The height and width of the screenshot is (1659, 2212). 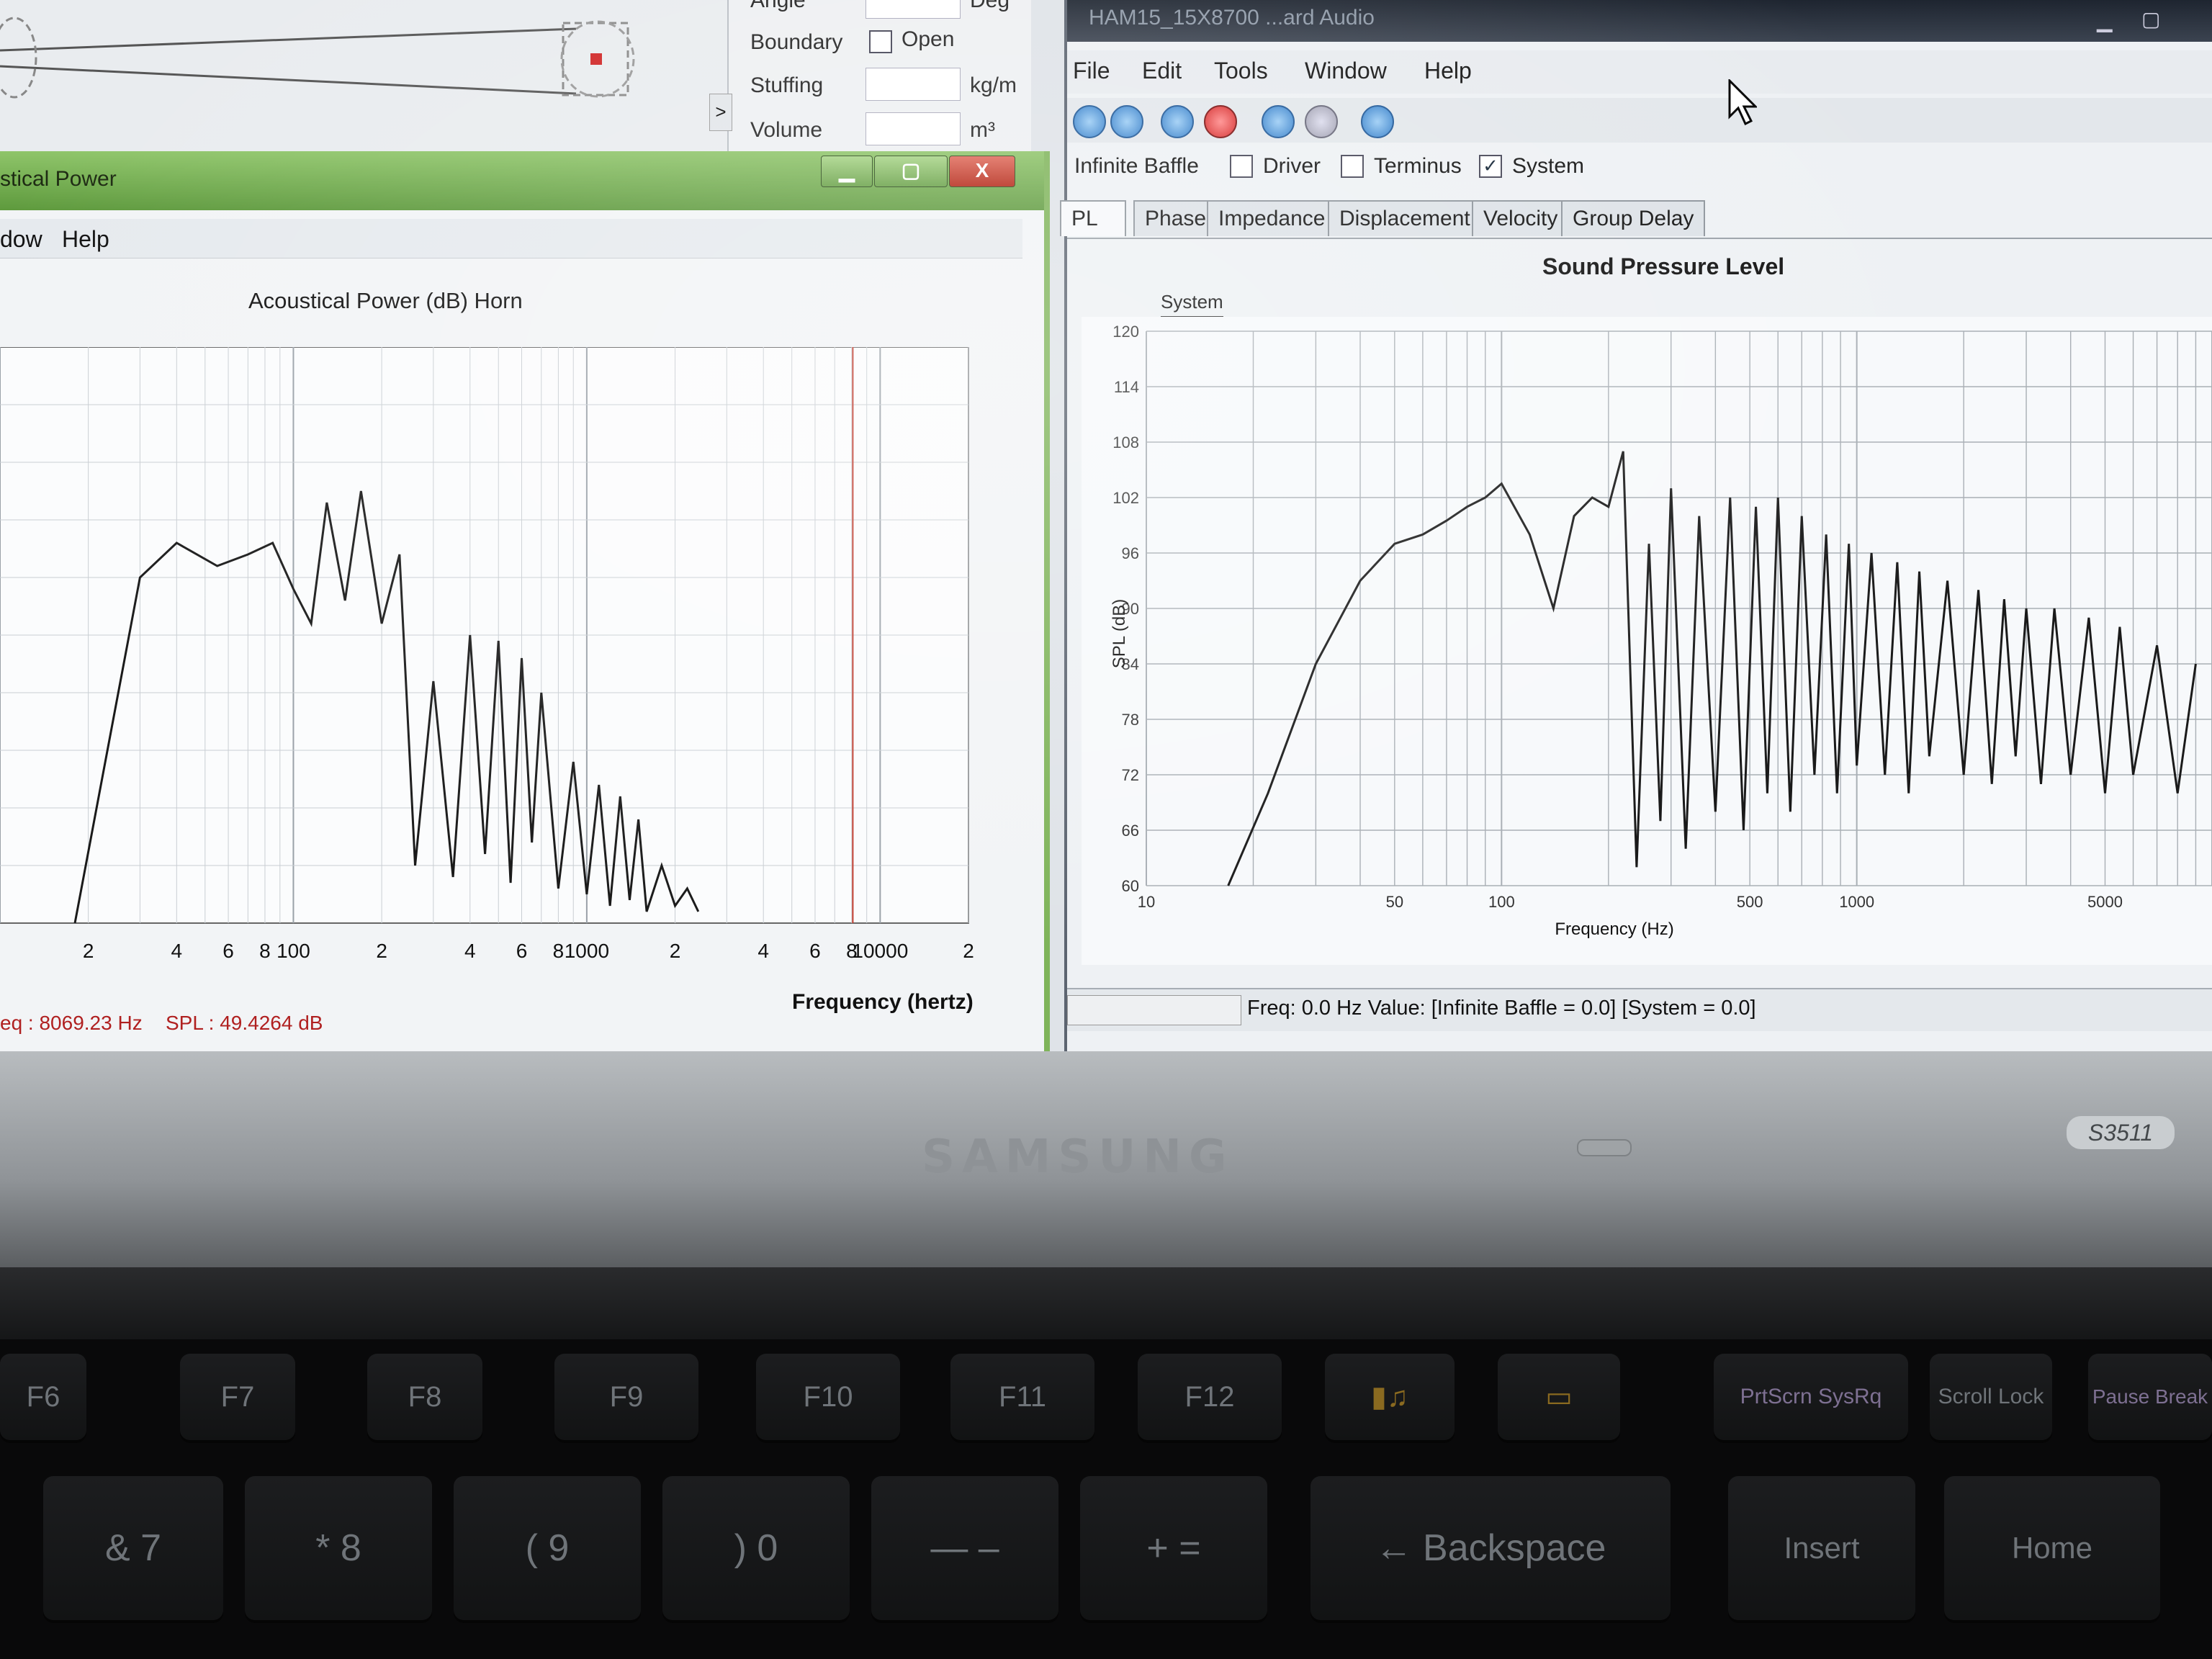 What do you see at coordinates (1822, 1548) in the screenshot?
I see `key-insert: Insert` at bounding box center [1822, 1548].